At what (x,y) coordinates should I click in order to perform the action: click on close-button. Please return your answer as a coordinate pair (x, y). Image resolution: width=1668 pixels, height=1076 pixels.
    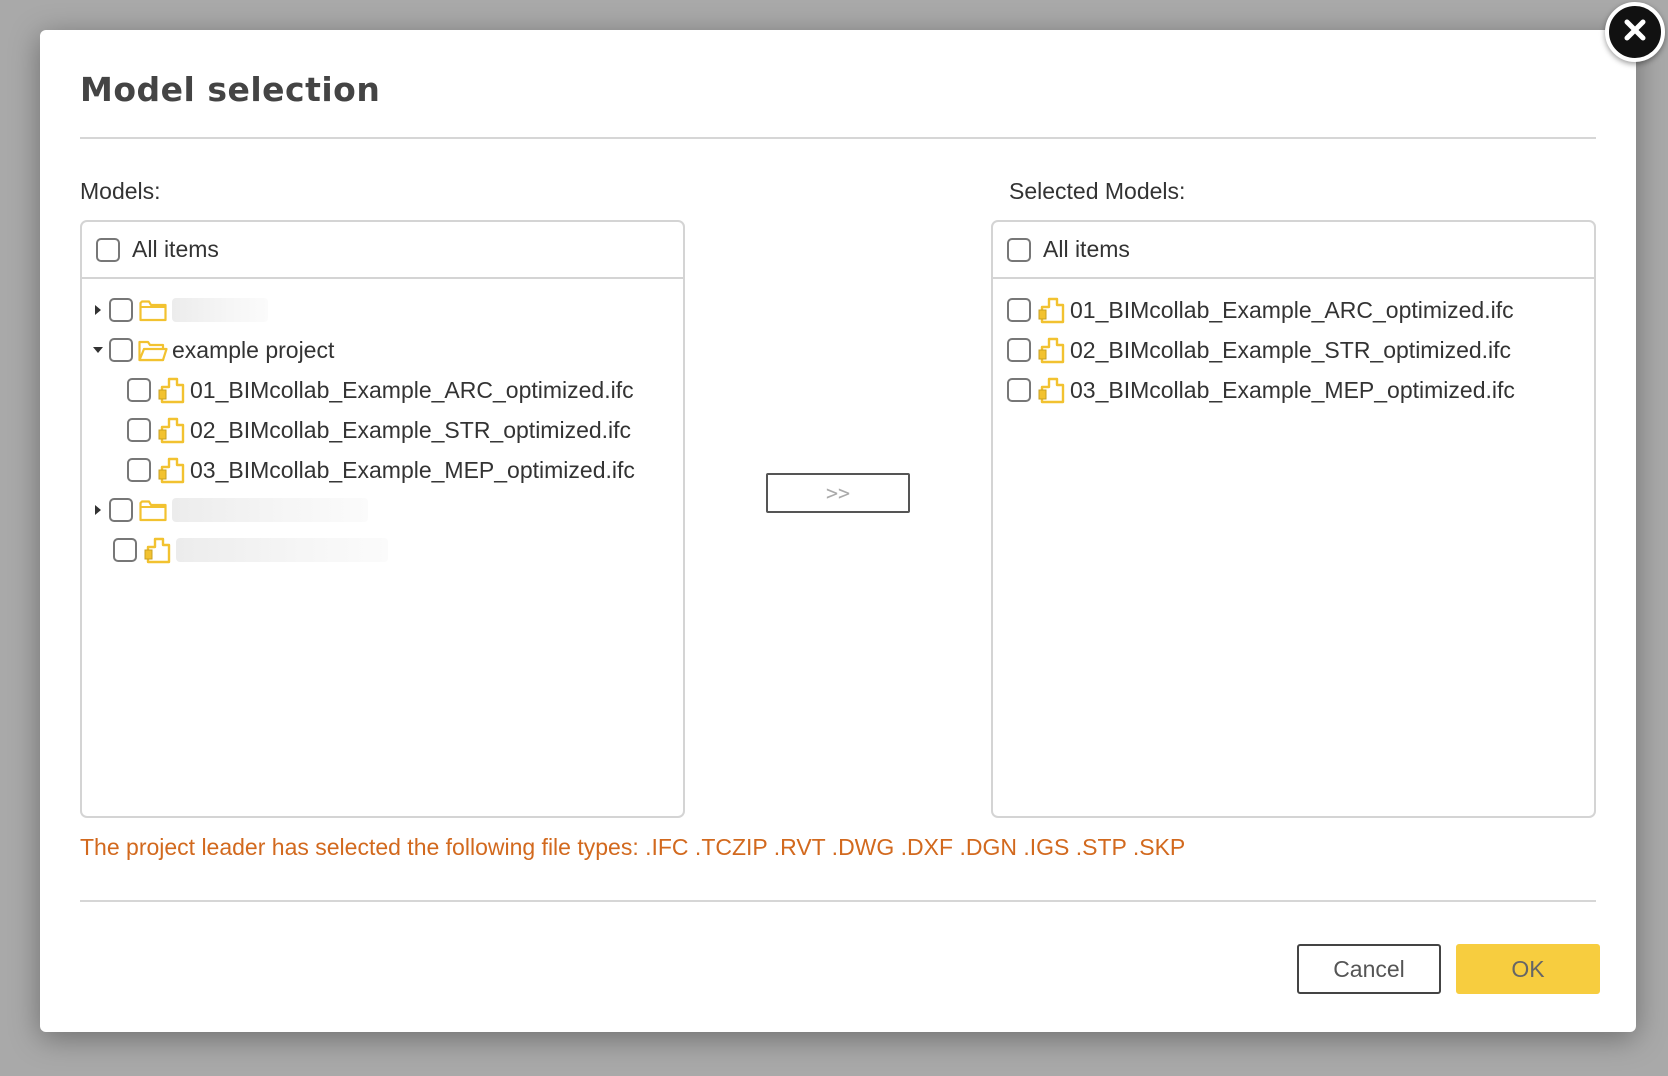
    Looking at the image, I should click on (1635, 32).